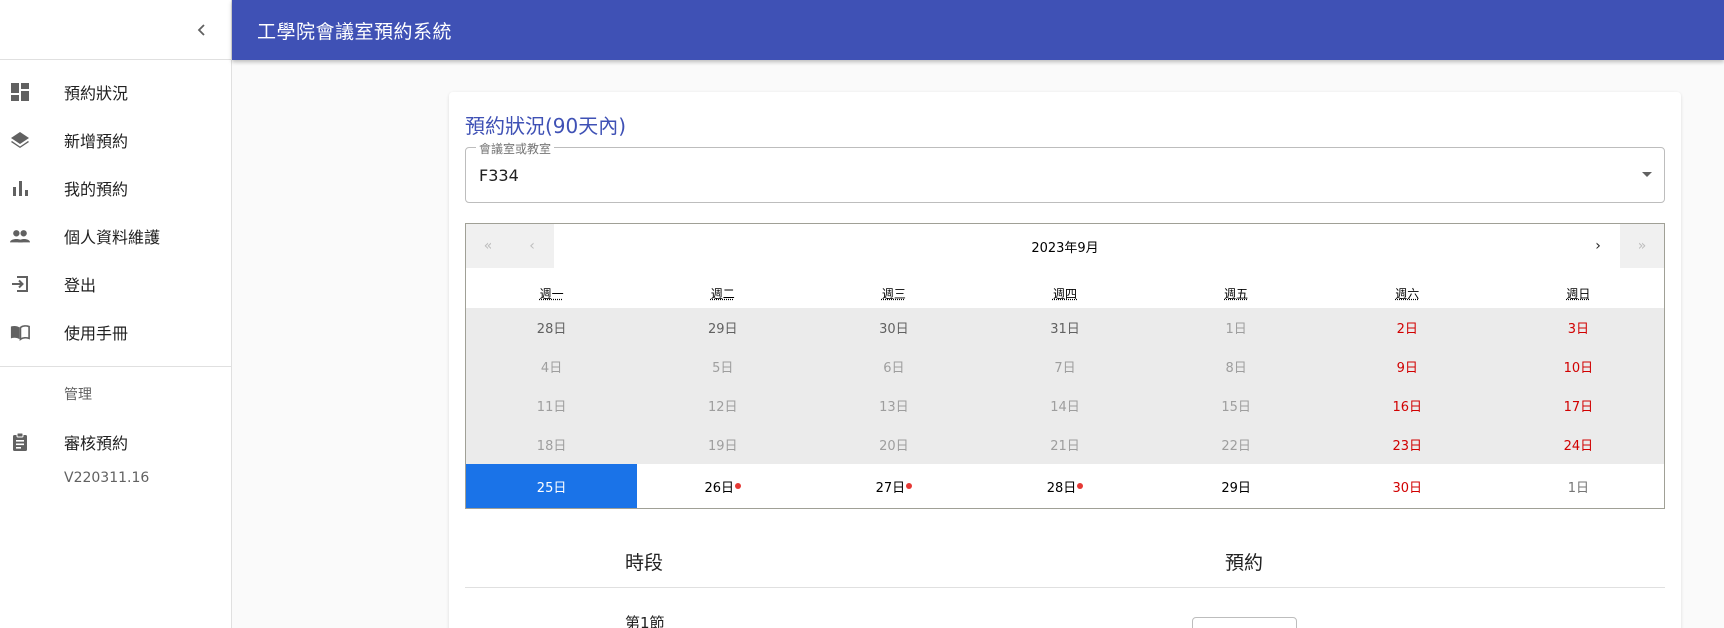  I want to click on calendar-day: 18日, so click(552, 444).